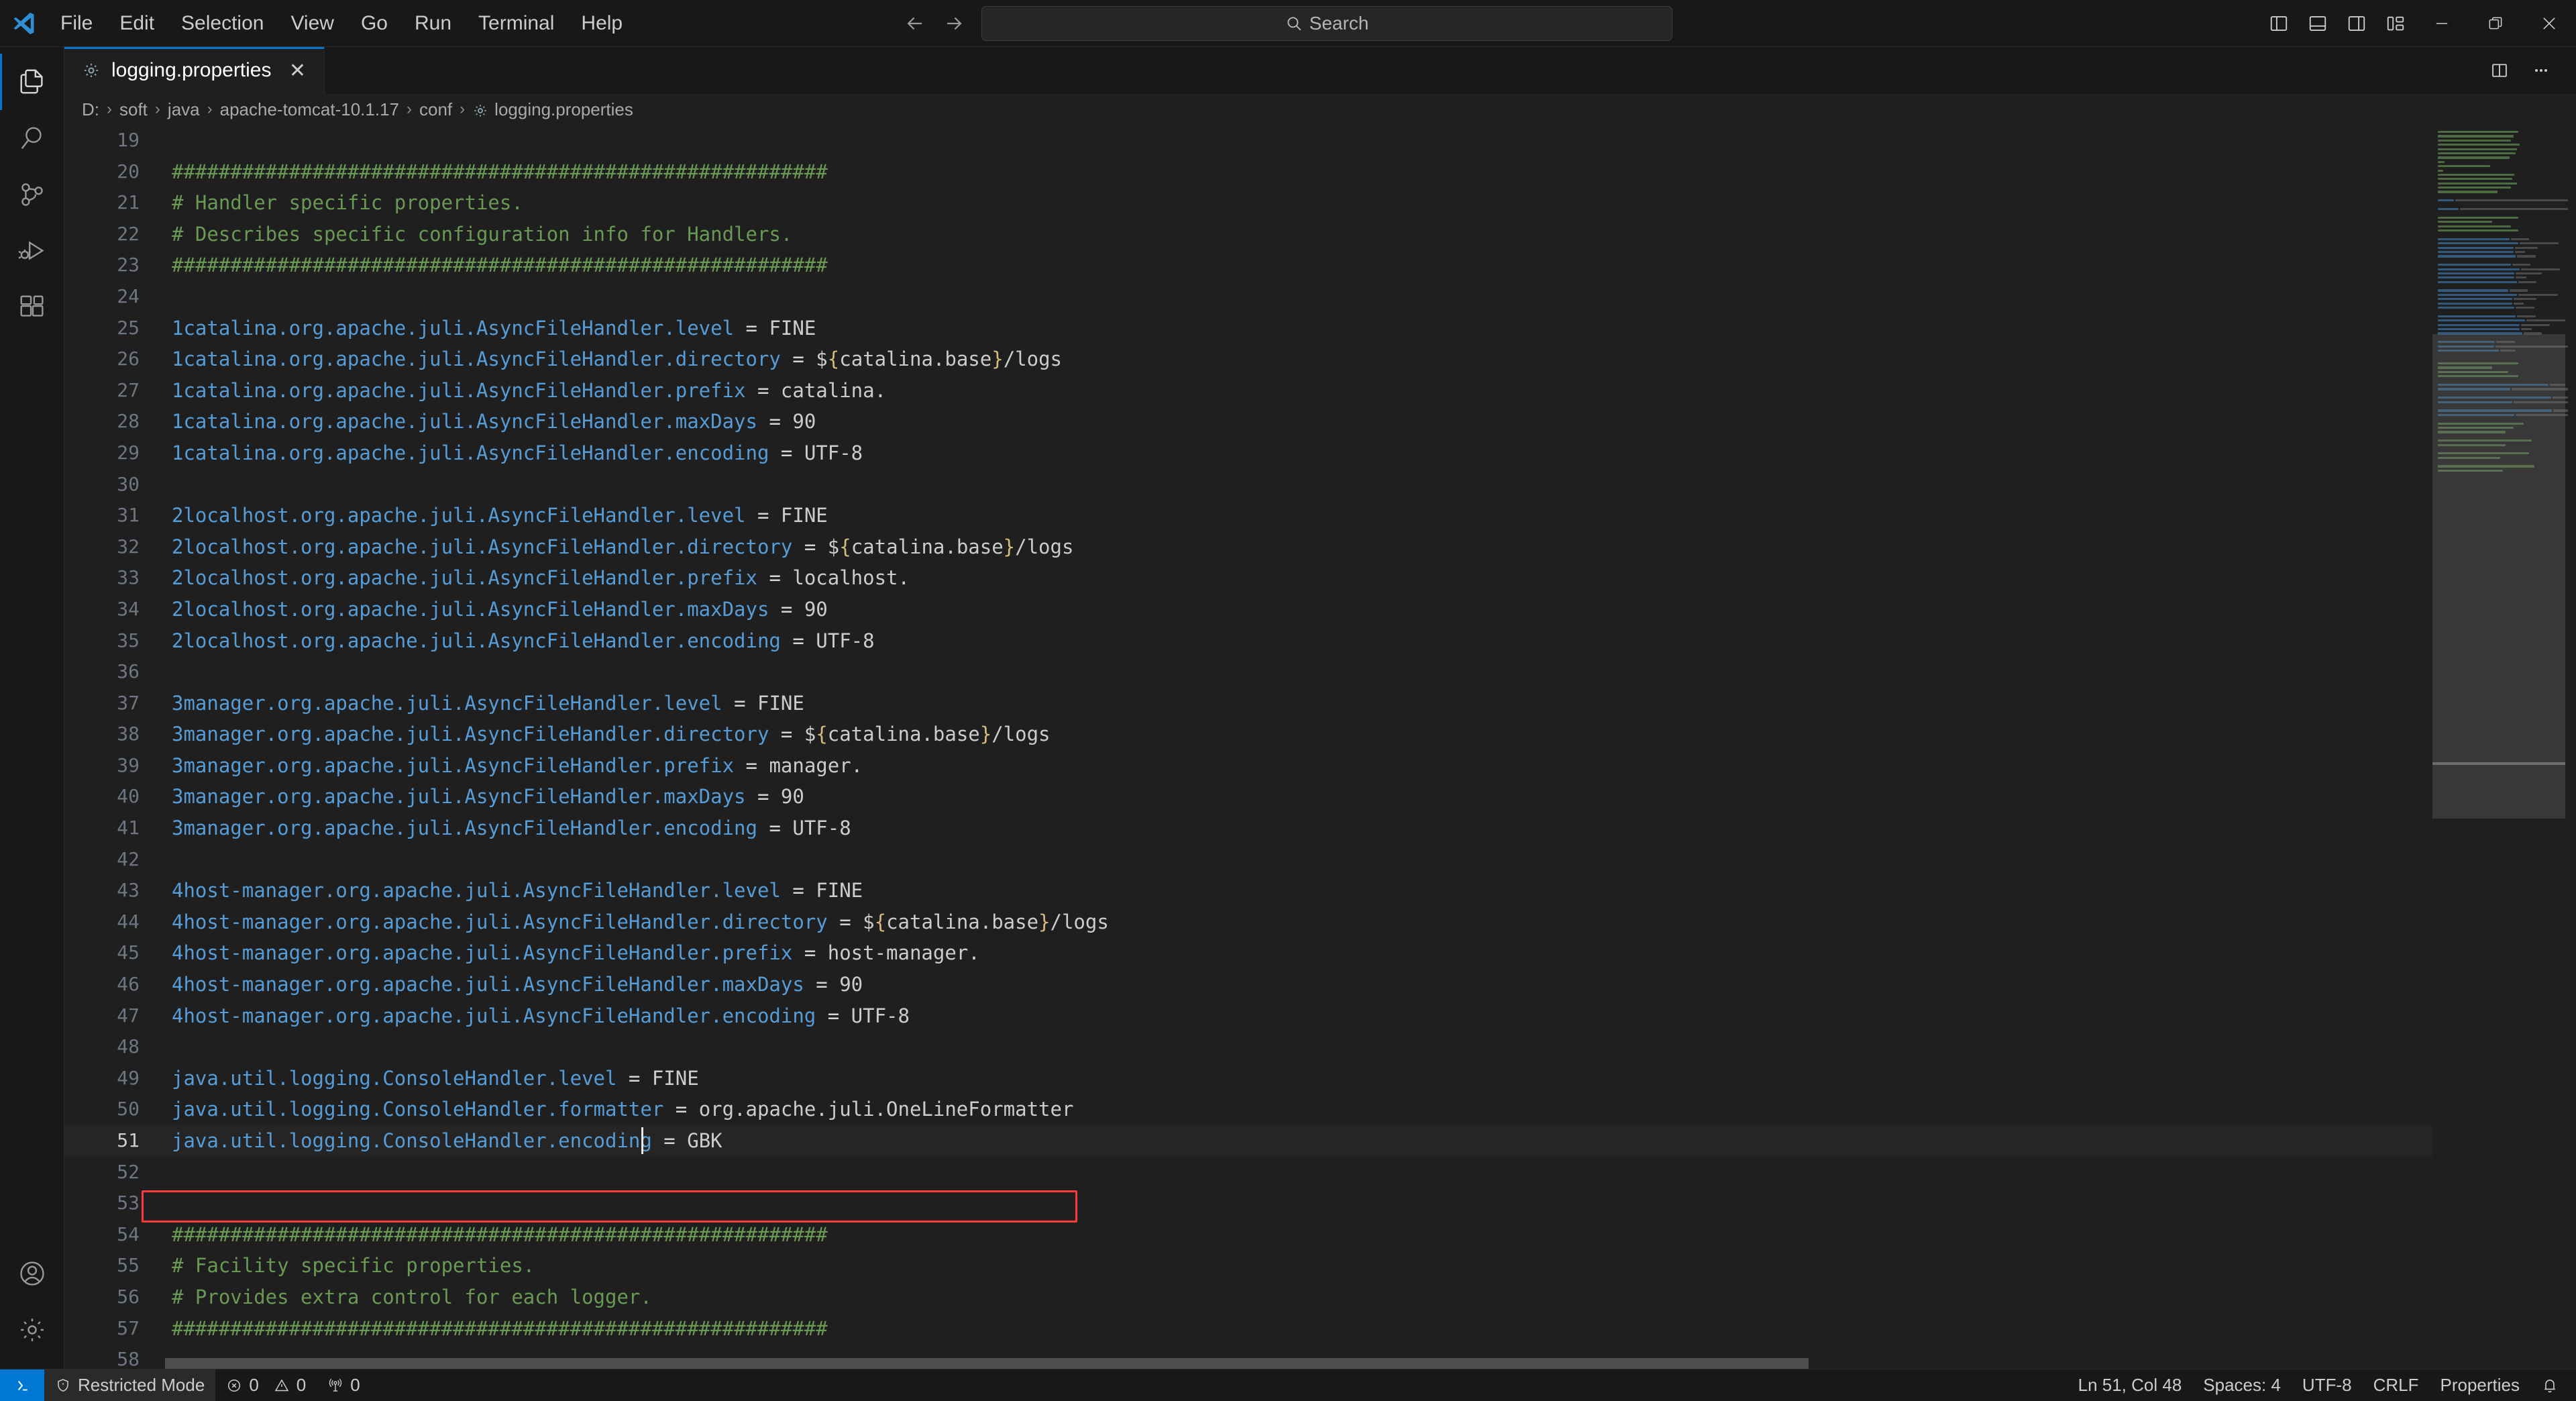 Image resolution: width=2576 pixels, height=1401 pixels. I want to click on horizontal-scrollbar-thumb, so click(987, 1363).